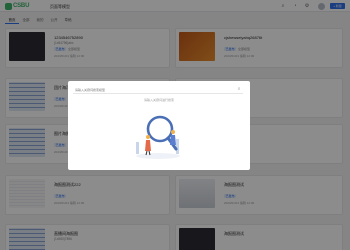  I want to click on empty-state-hint: 请输入关键词进行搜索, so click(158, 100).